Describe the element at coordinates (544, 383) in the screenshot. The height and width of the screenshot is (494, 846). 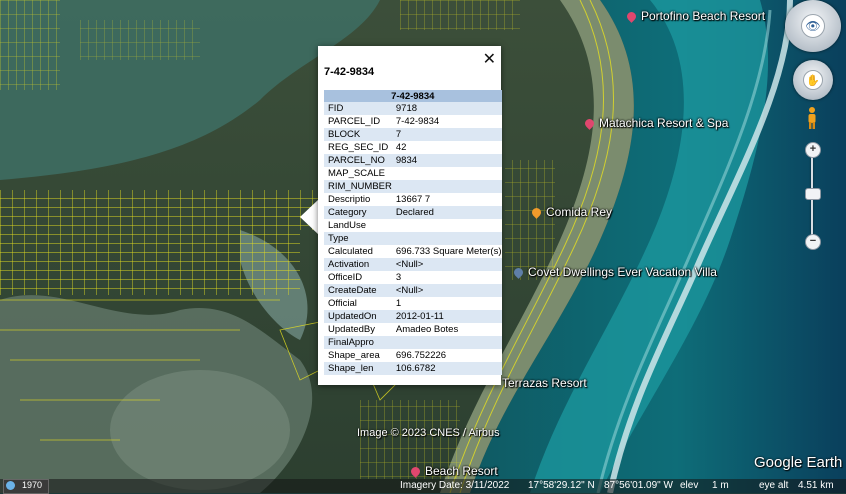
I see `poi-terrazas: Terrazas Resort` at that location.